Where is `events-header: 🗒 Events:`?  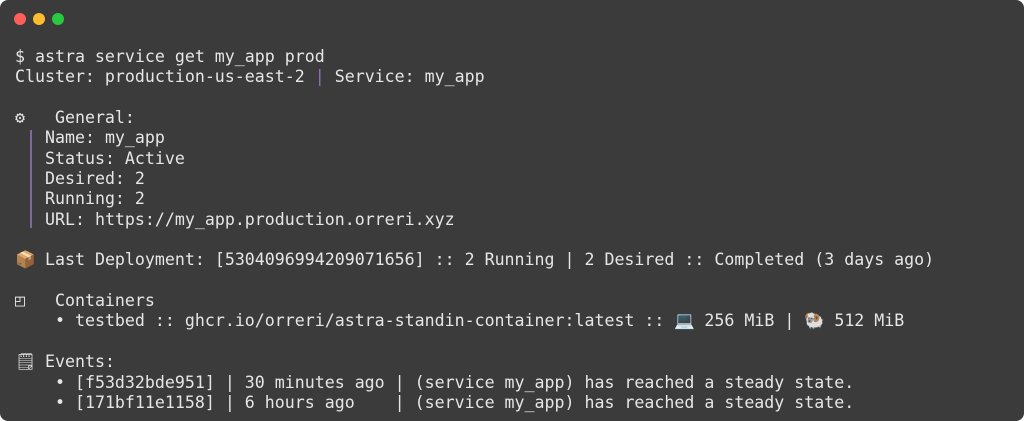
events-header: 🗒 Events: is located at coordinates (474, 362).